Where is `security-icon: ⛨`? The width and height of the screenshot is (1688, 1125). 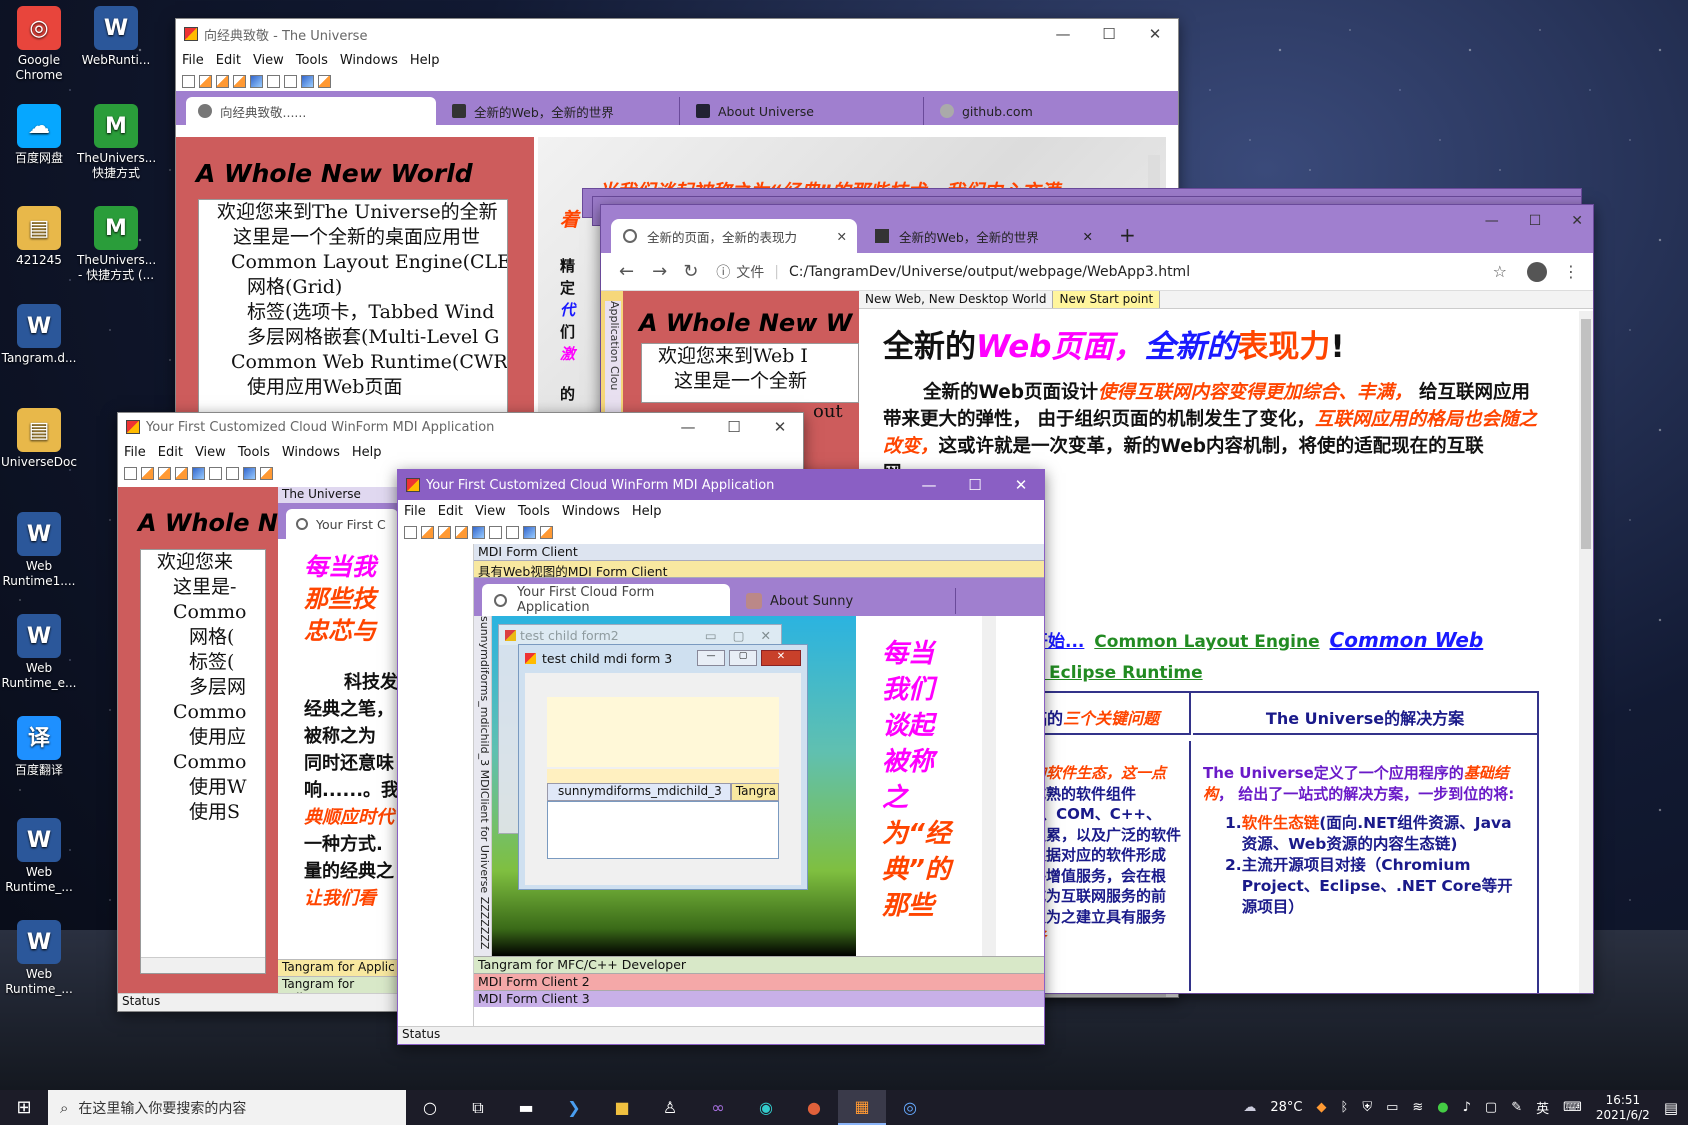 security-icon: ⛨ is located at coordinates (1367, 1107).